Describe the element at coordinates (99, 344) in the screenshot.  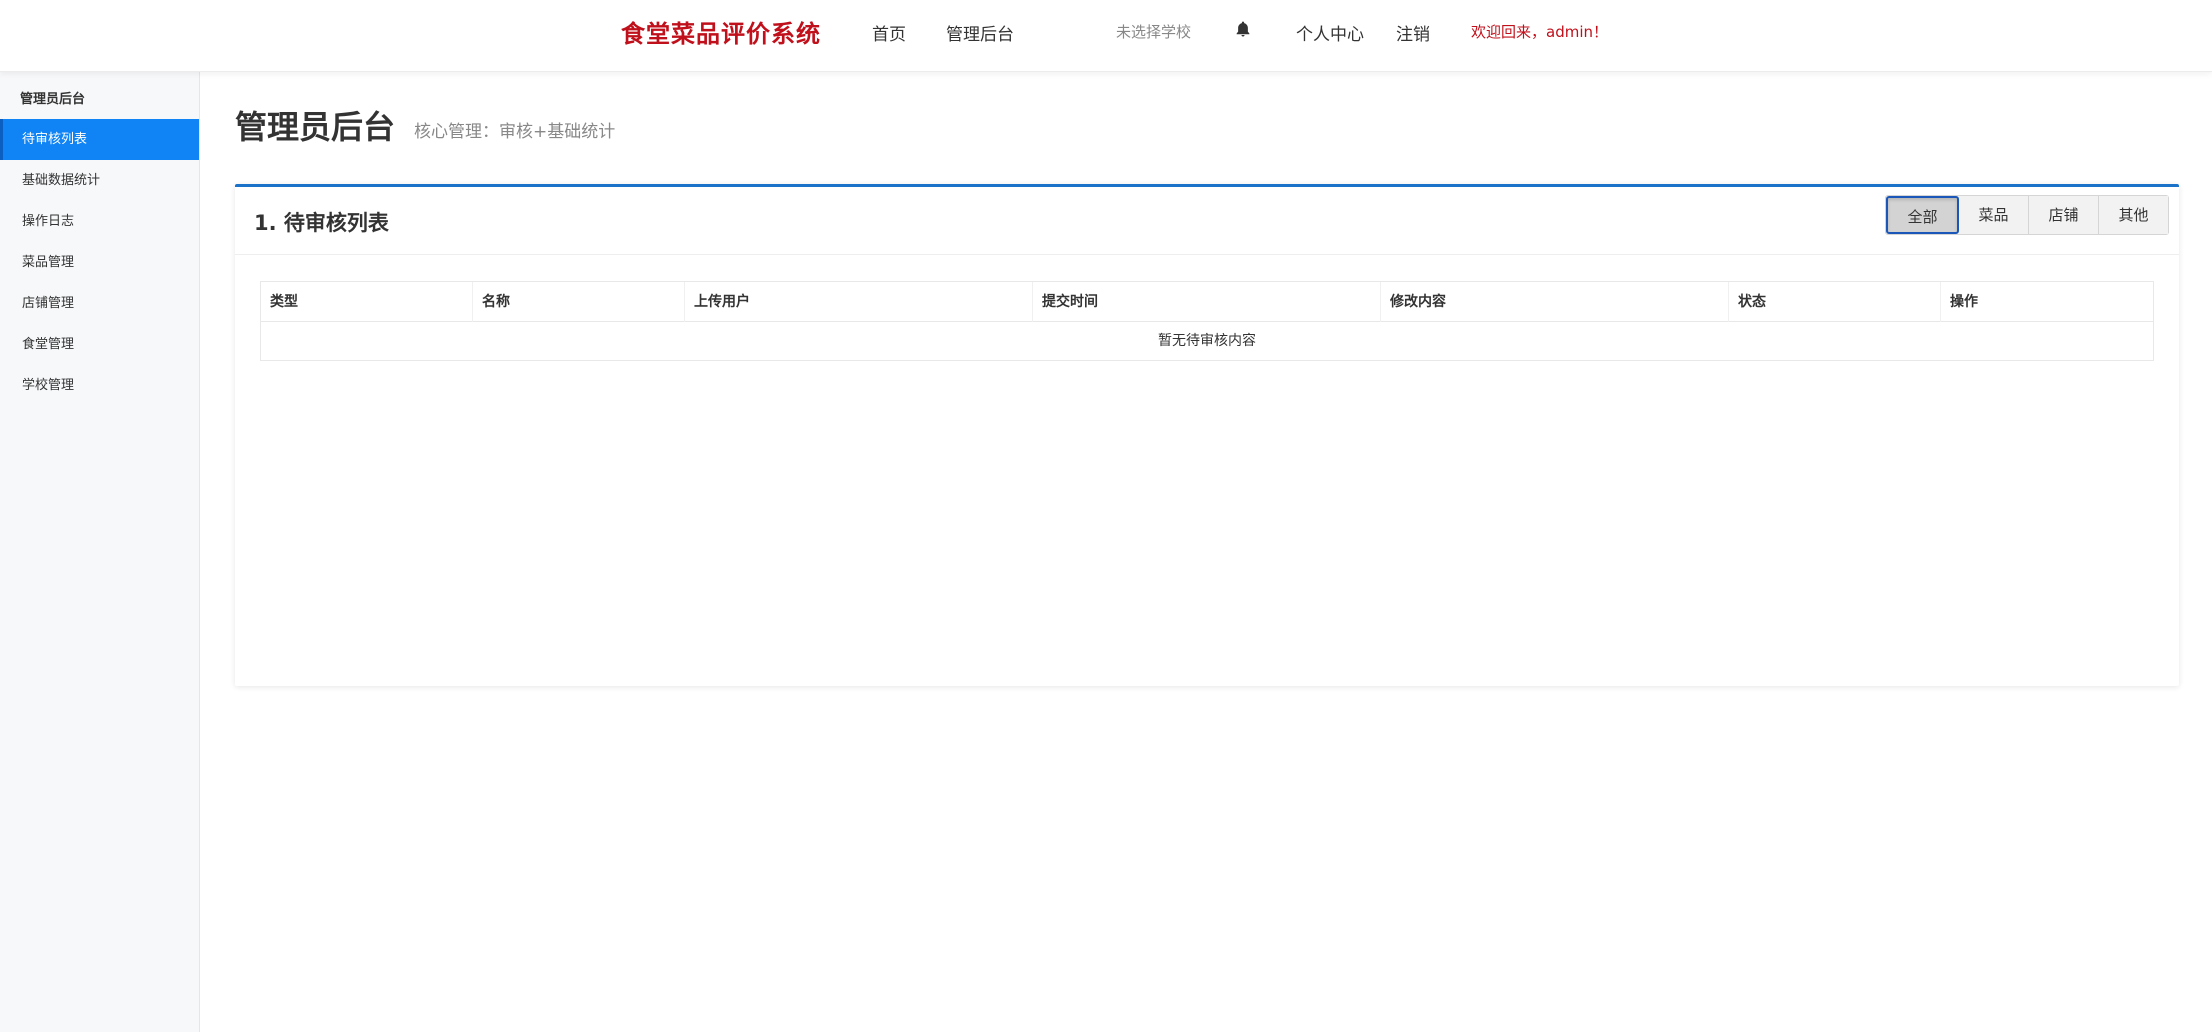
I see `sidebar-item-canteen-management: 食堂管理` at that location.